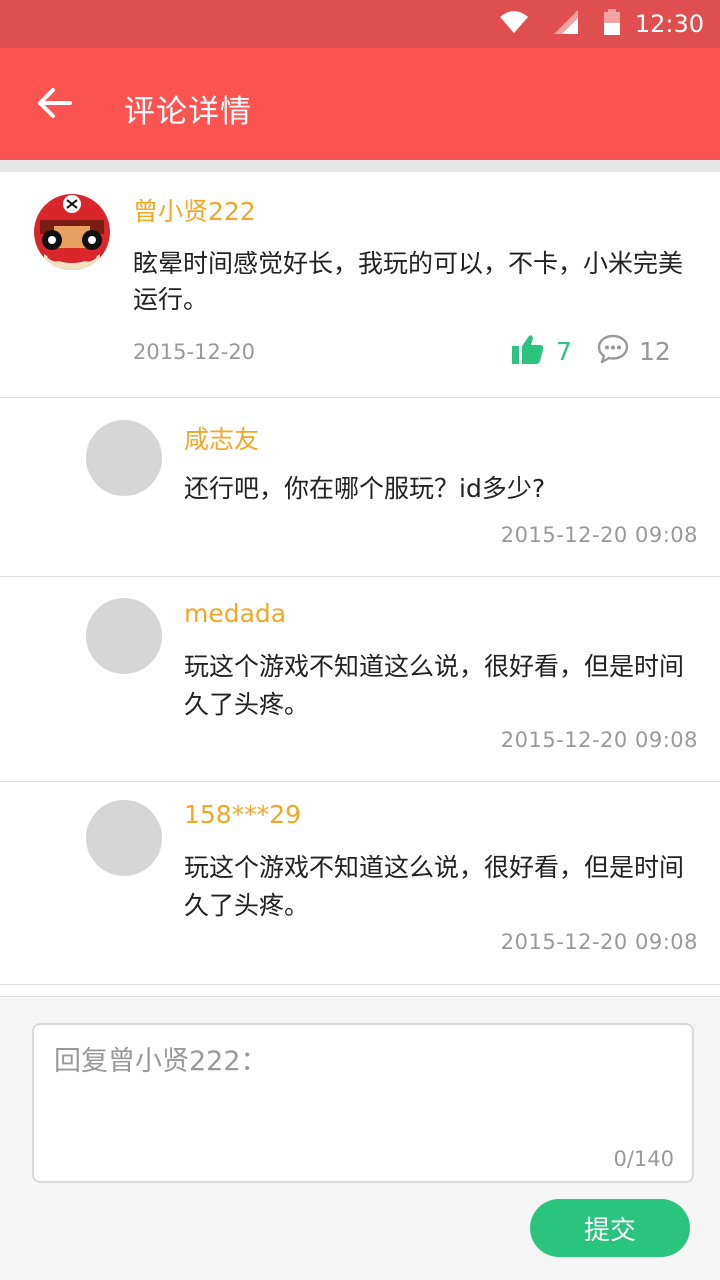 The width and height of the screenshot is (720, 1280). Describe the element at coordinates (528, 351) in the screenshot. I see `thumbs-up-icon` at that location.